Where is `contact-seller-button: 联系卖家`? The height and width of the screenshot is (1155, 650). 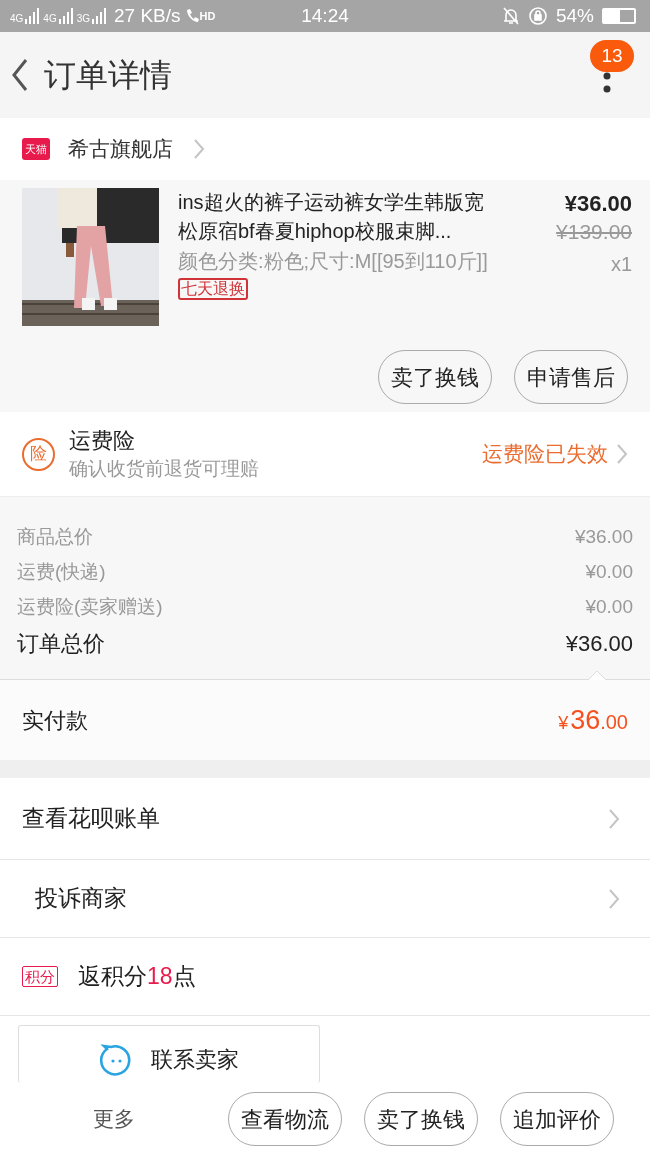 contact-seller-button: 联系卖家 is located at coordinates (169, 1054).